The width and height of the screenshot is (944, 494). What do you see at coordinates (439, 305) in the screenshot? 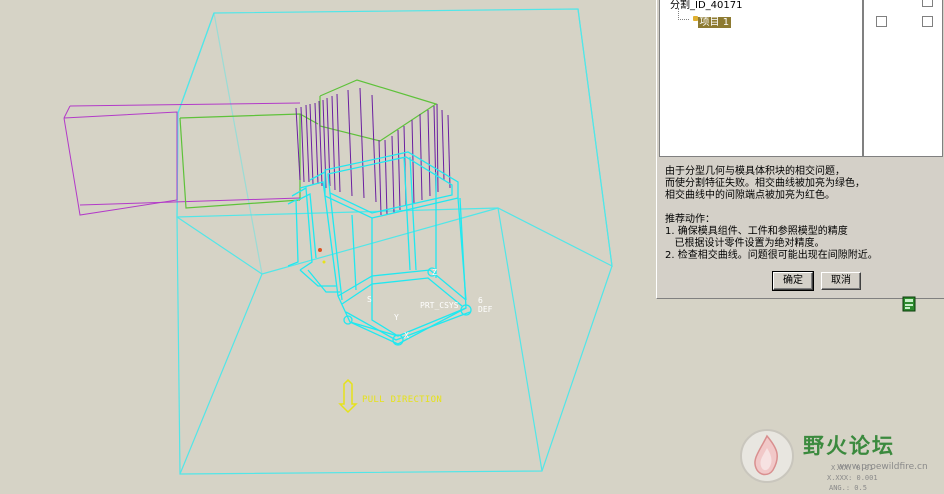
I see `csys-label: PRT_CSYS` at bounding box center [439, 305].